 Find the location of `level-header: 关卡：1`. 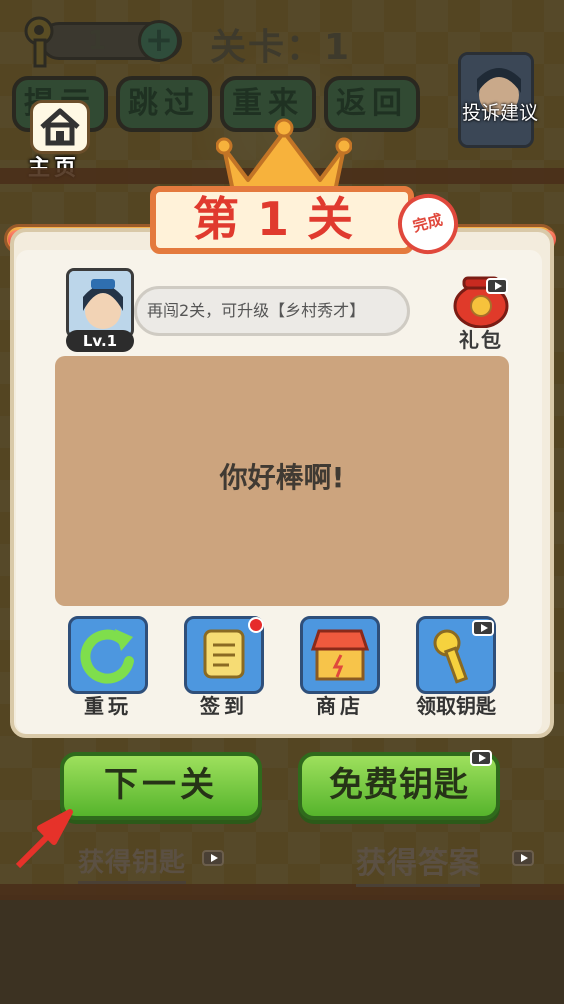

level-header: 关卡：1 is located at coordinates (281, 47).